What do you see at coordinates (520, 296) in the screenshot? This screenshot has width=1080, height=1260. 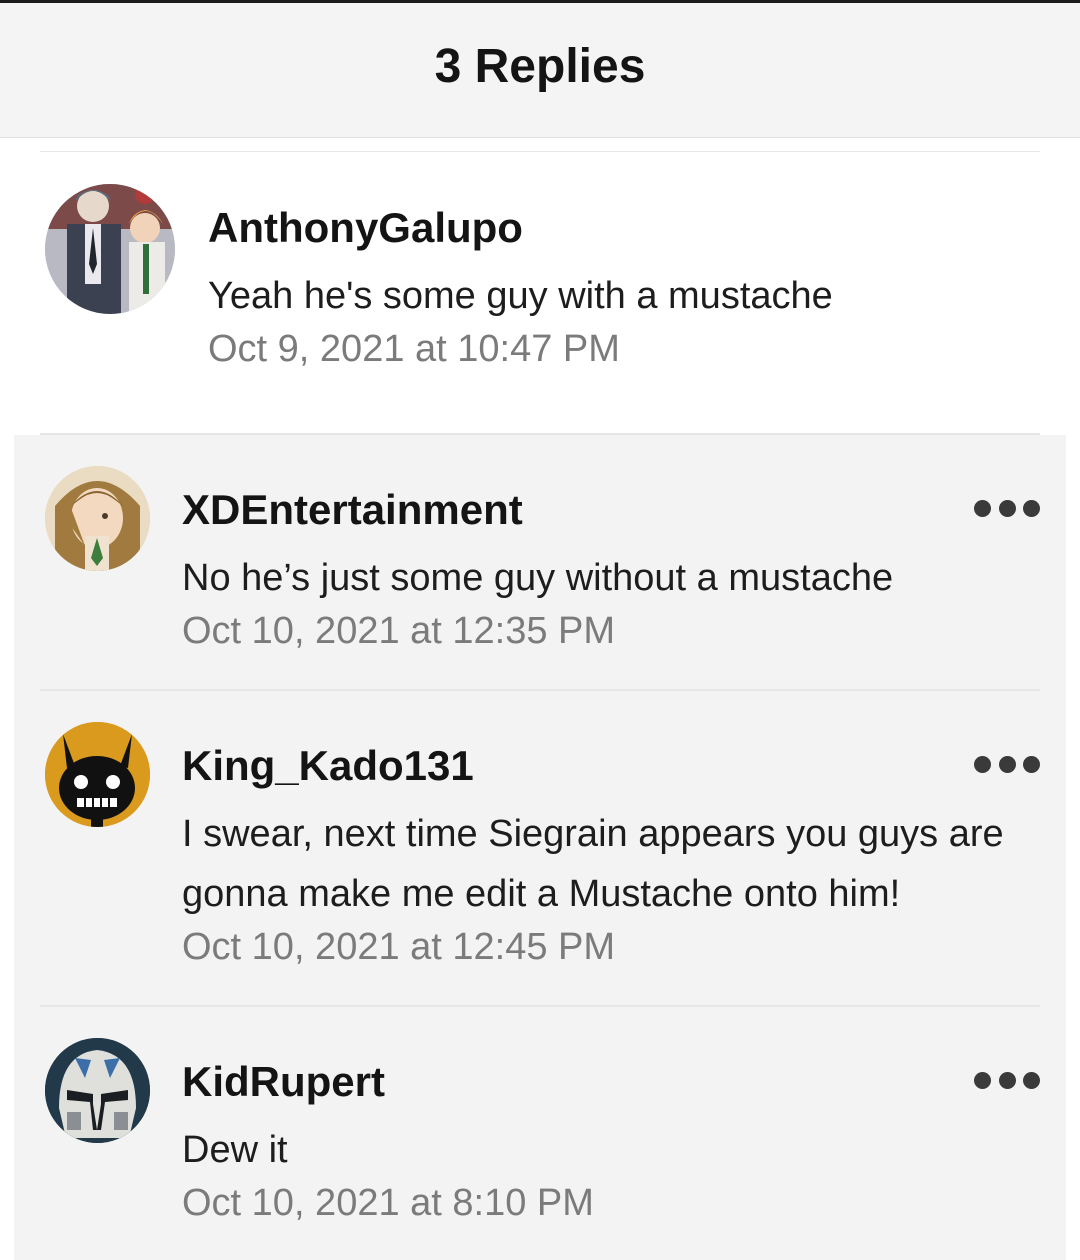 I see `comment-text: Yeah he's some guy with a mustache` at bounding box center [520, 296].